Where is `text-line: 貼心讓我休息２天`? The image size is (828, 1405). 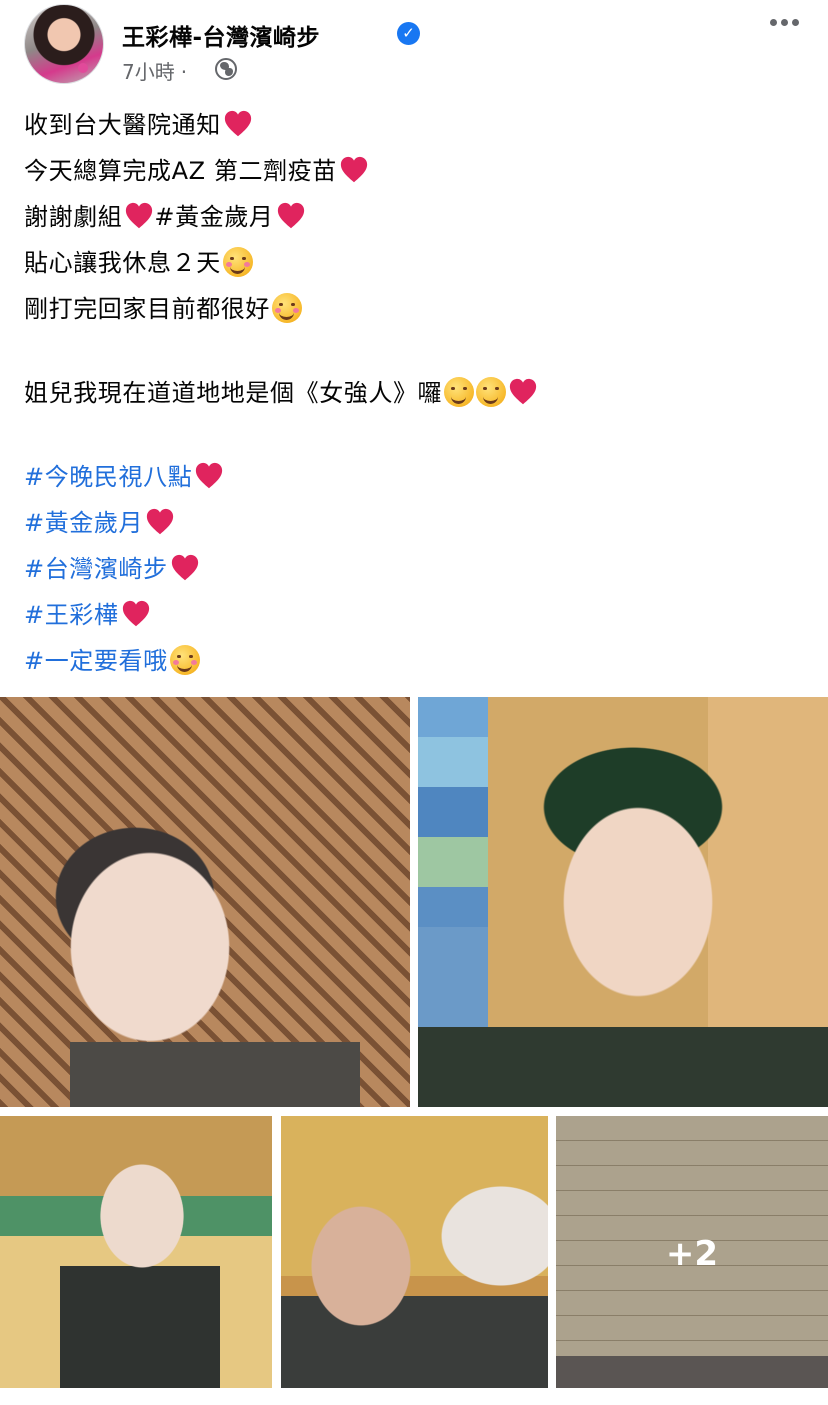 text-line: 貼心讓我休息２天 is located at coordinates (419, 263).